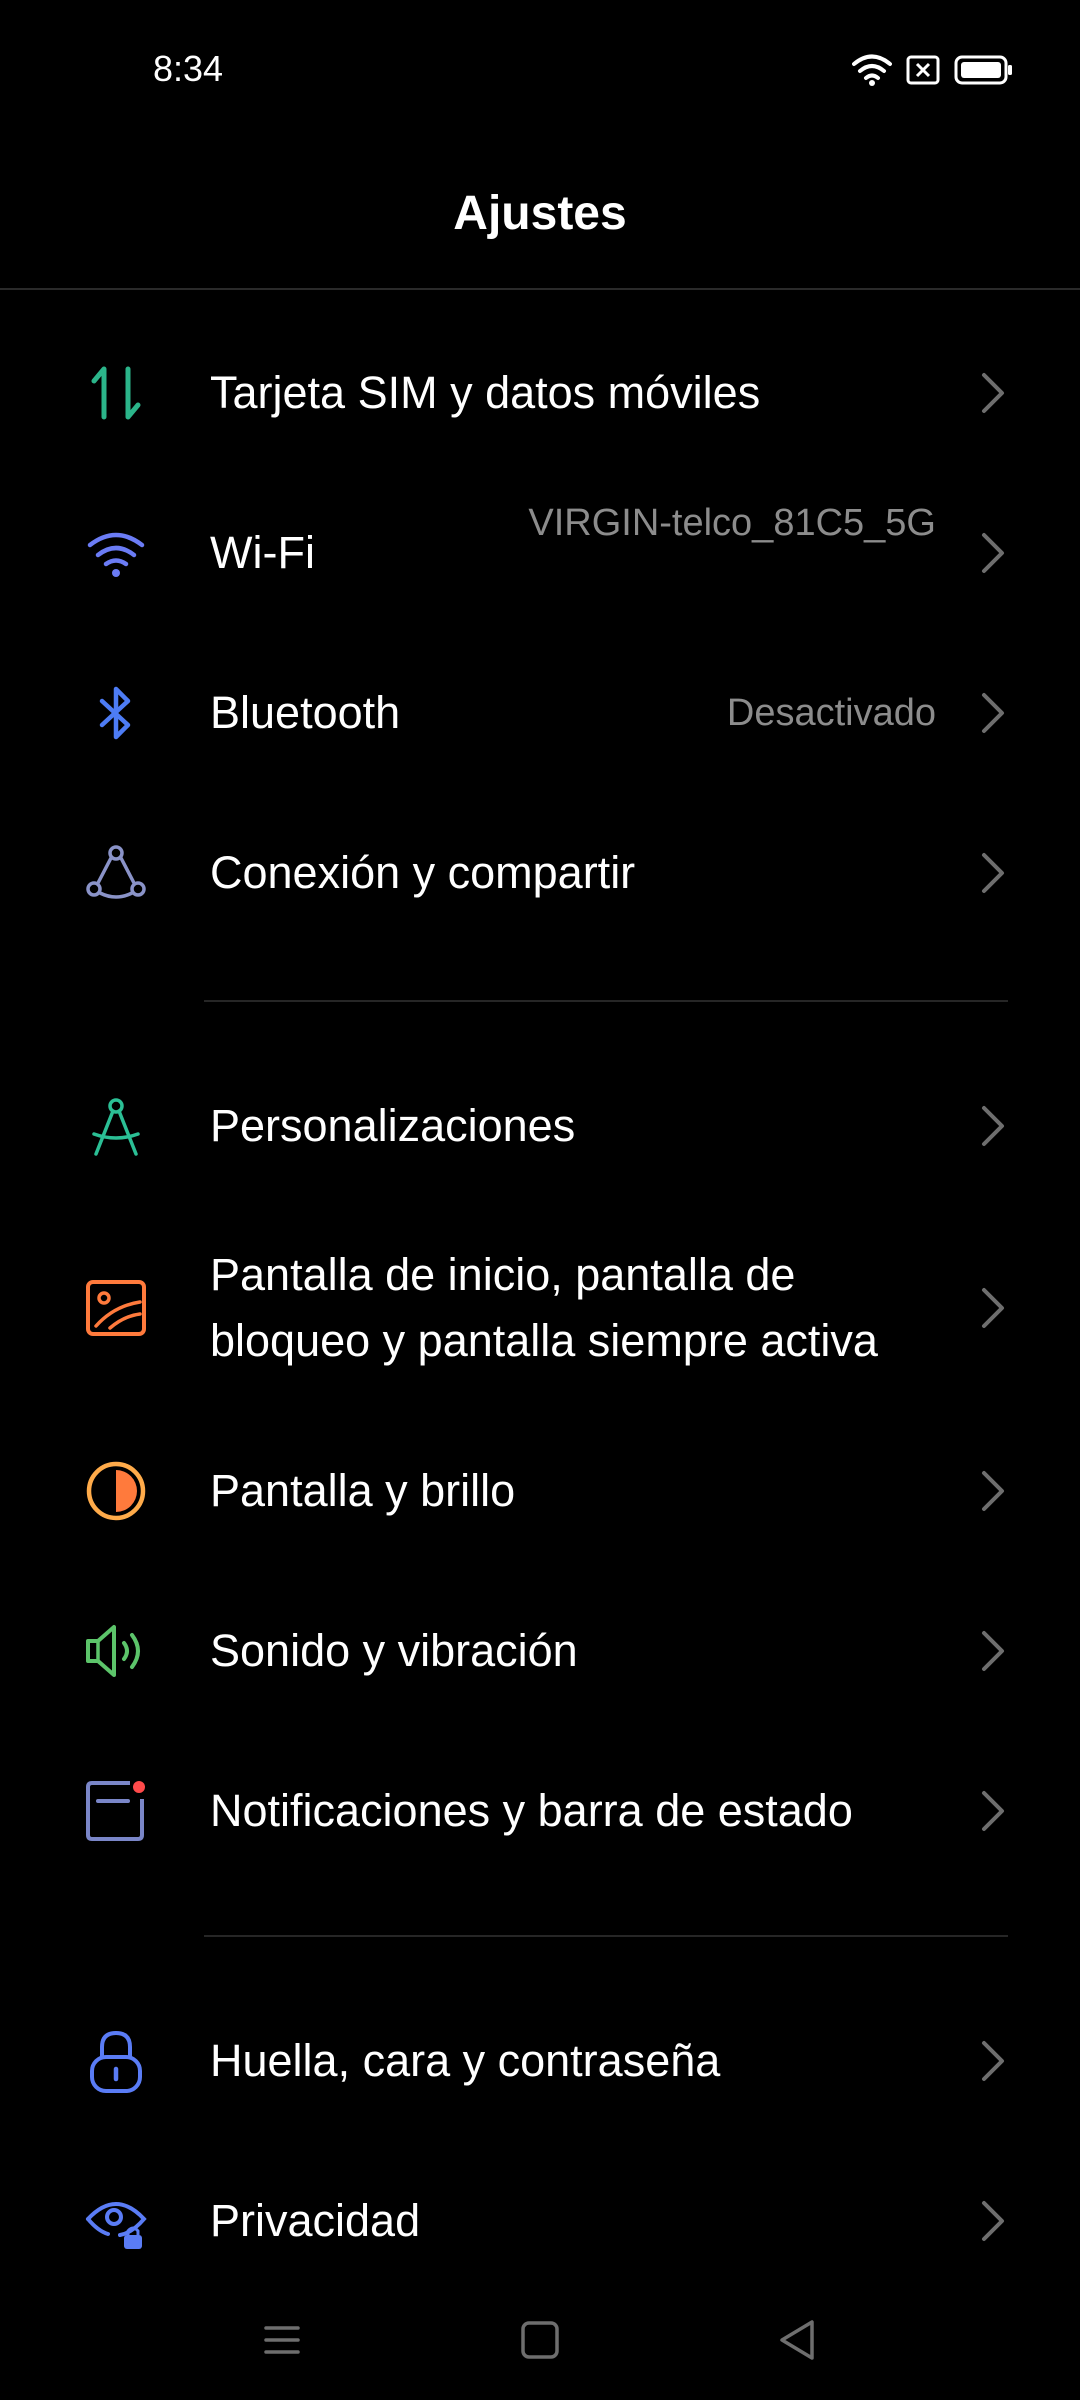  What do you see at coordinates (540, 2340) in the screenshot?
I see `home-icon` at bounding box center [540, 2340].